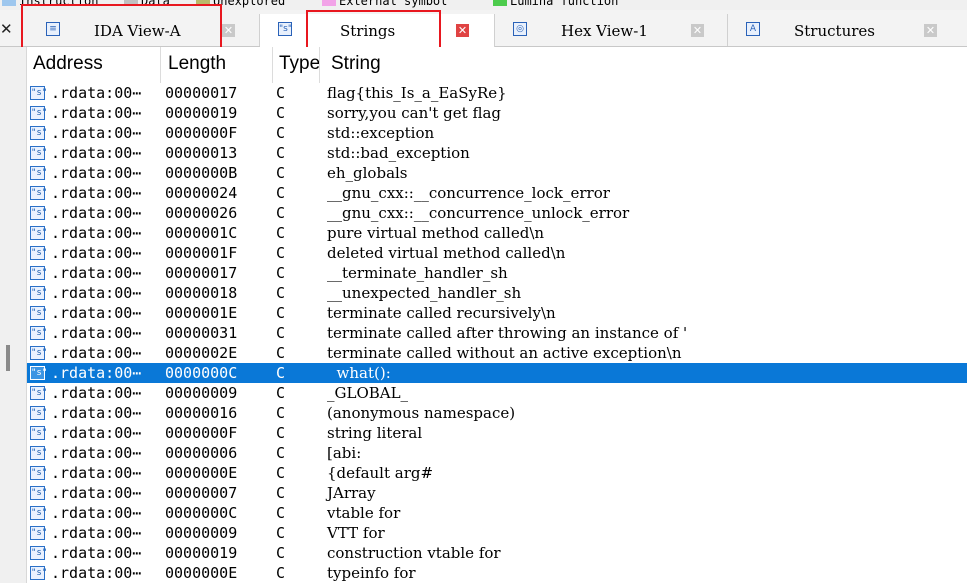 Image resolution: width=967 pixels, height=583 pixels. Describe the element at coordinates (847, 30) in the screenshot. I see `tab-structures: A Structures ✕` at that location.